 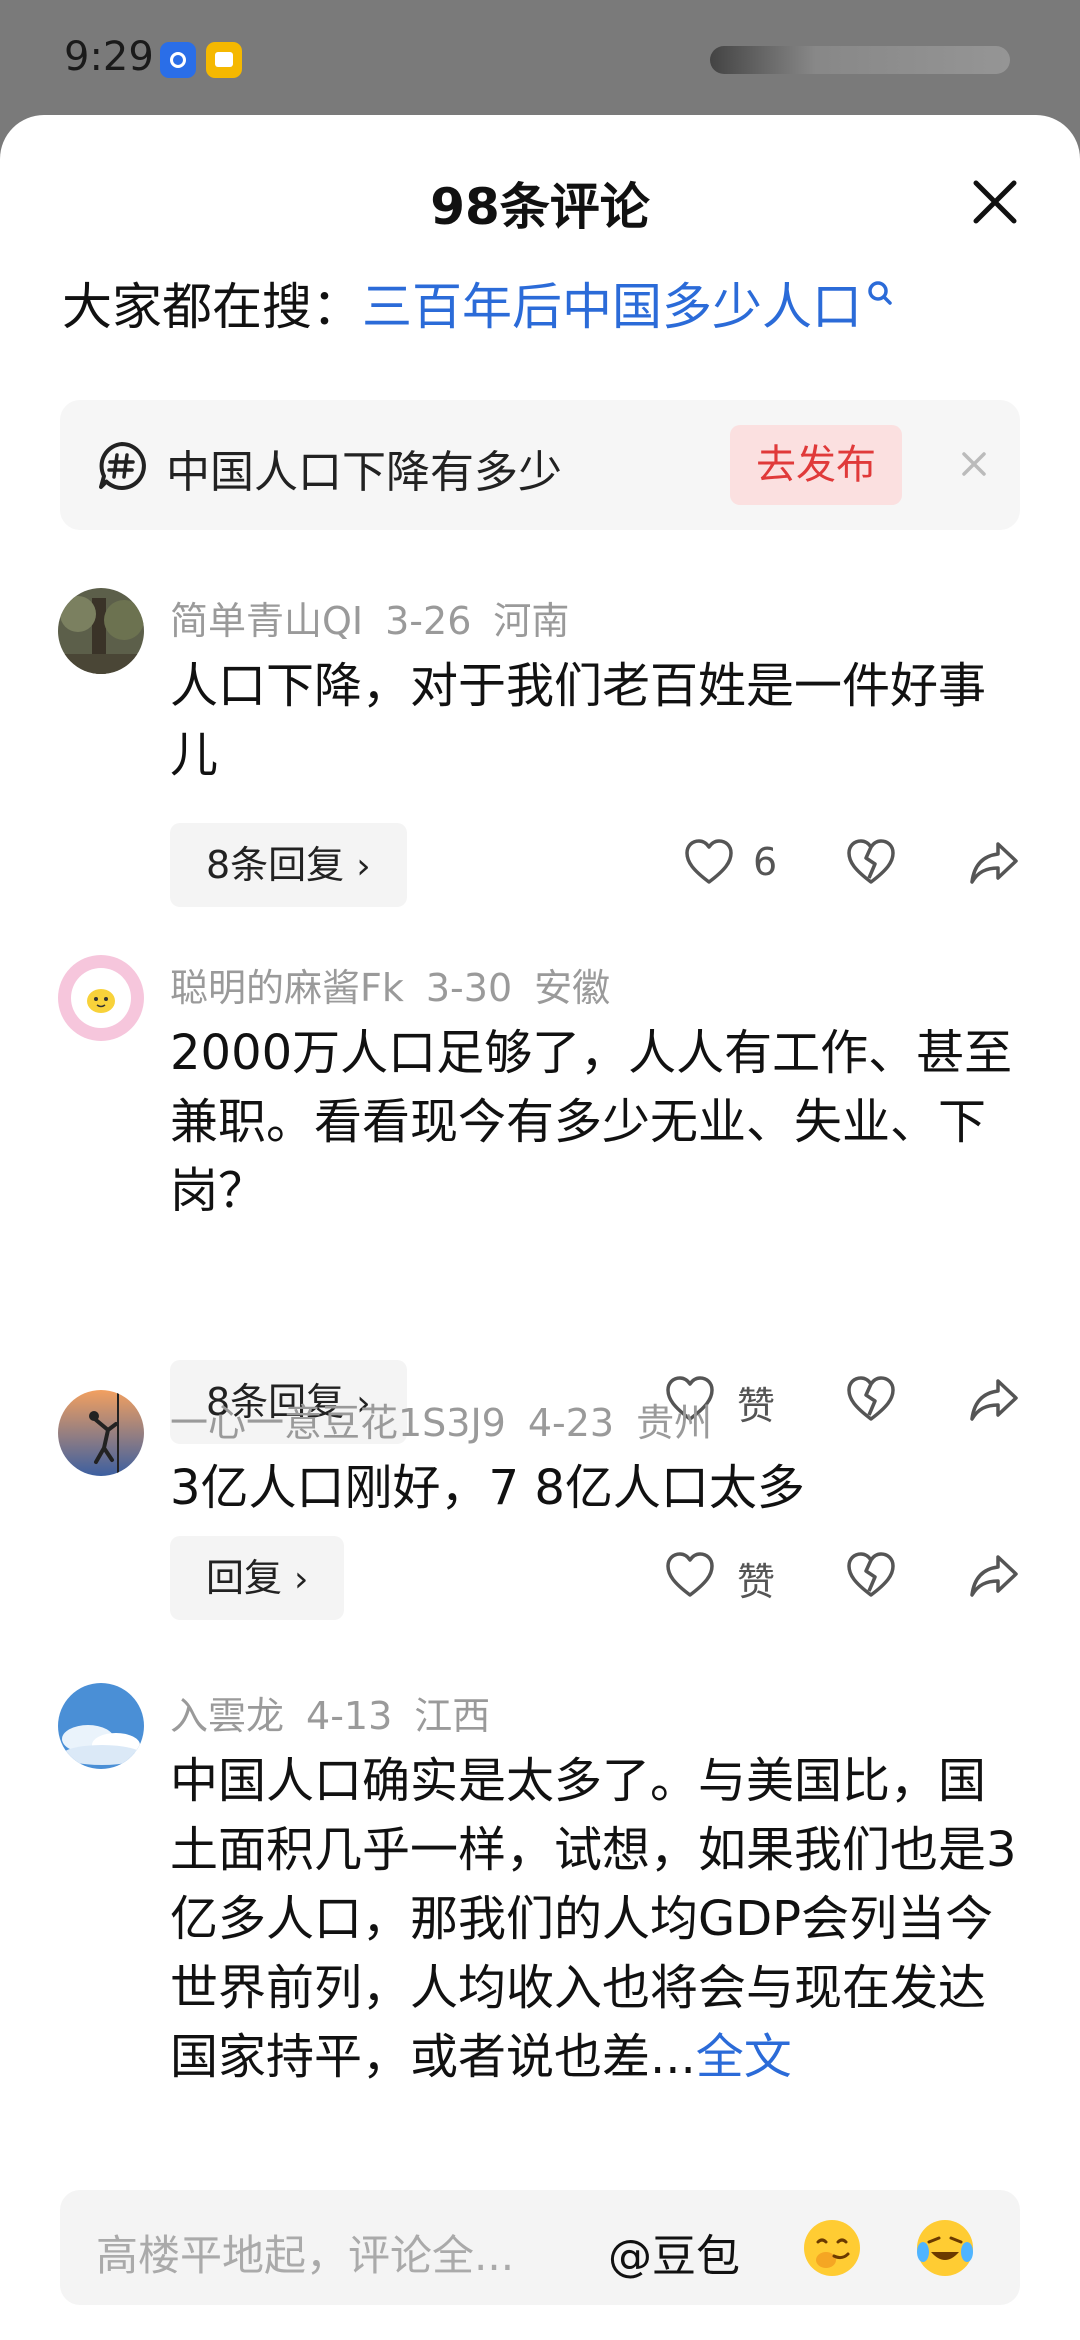 What do you see at coordinates (540, 207) in the screenshot?
I see `sheet-title: 98条评论` at bounding box center [540, 207].